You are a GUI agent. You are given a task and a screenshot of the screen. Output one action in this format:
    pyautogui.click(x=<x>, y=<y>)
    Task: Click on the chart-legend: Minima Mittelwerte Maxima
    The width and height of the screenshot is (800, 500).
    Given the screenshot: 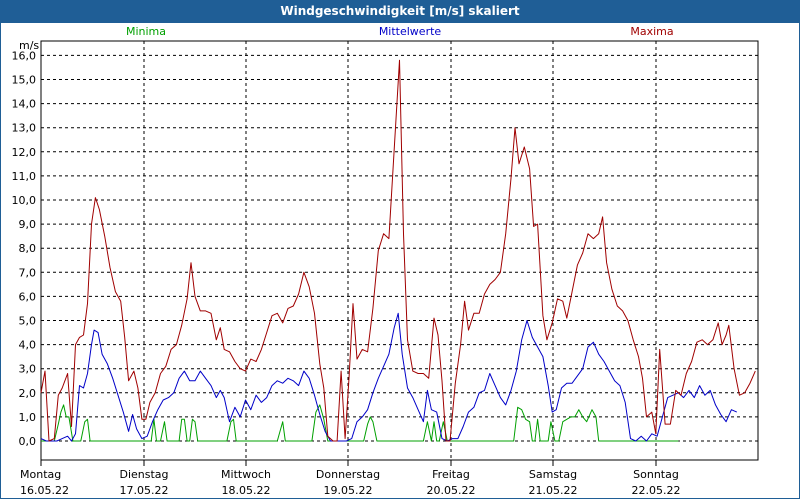 What is the action you would take?
    pyautogui.click(x=400, y=31)
    